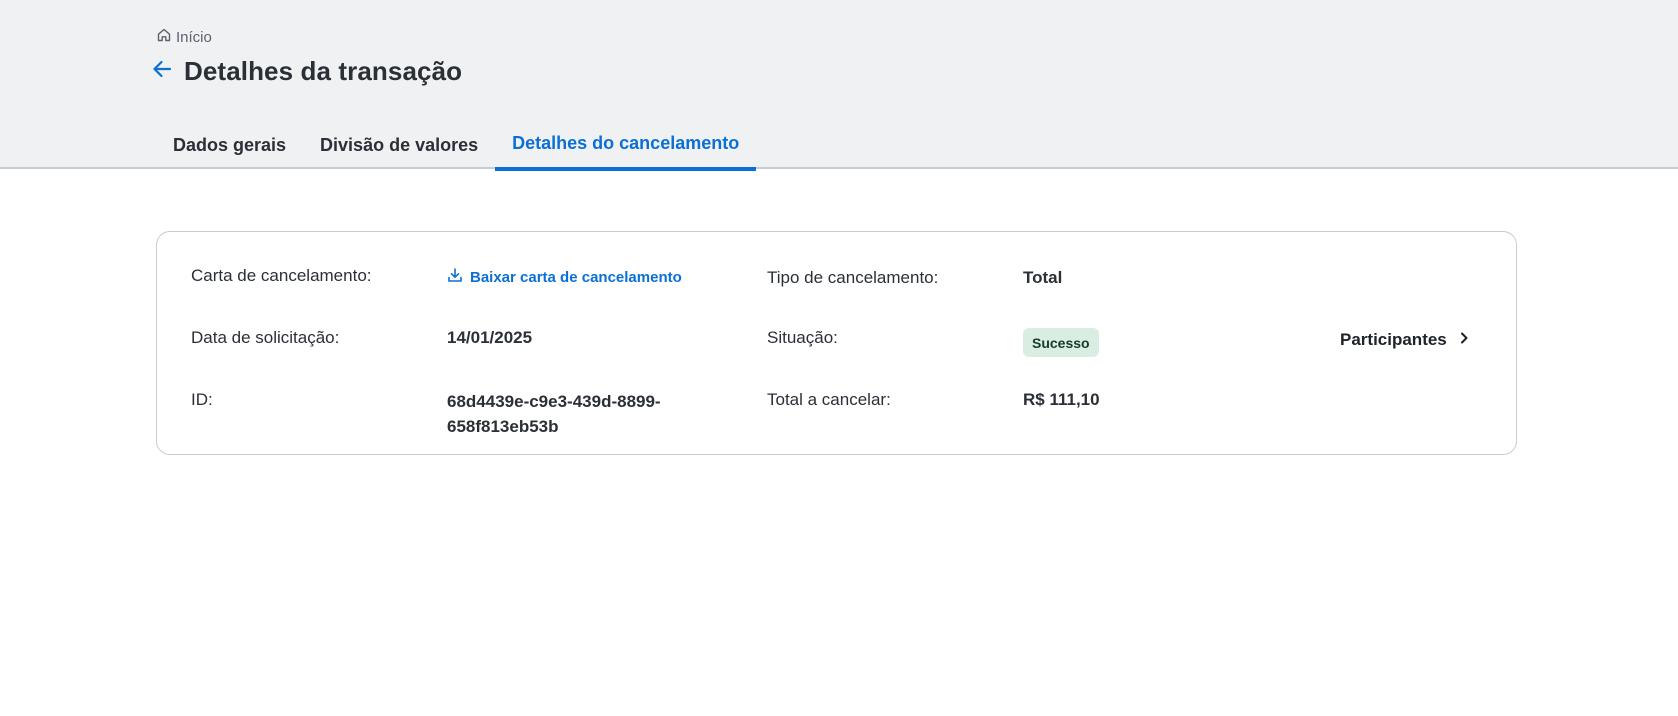 The width and height of the screenshot is (1678, 716). I want to click on page-title: Detalhes da transação, so click(323, 71).